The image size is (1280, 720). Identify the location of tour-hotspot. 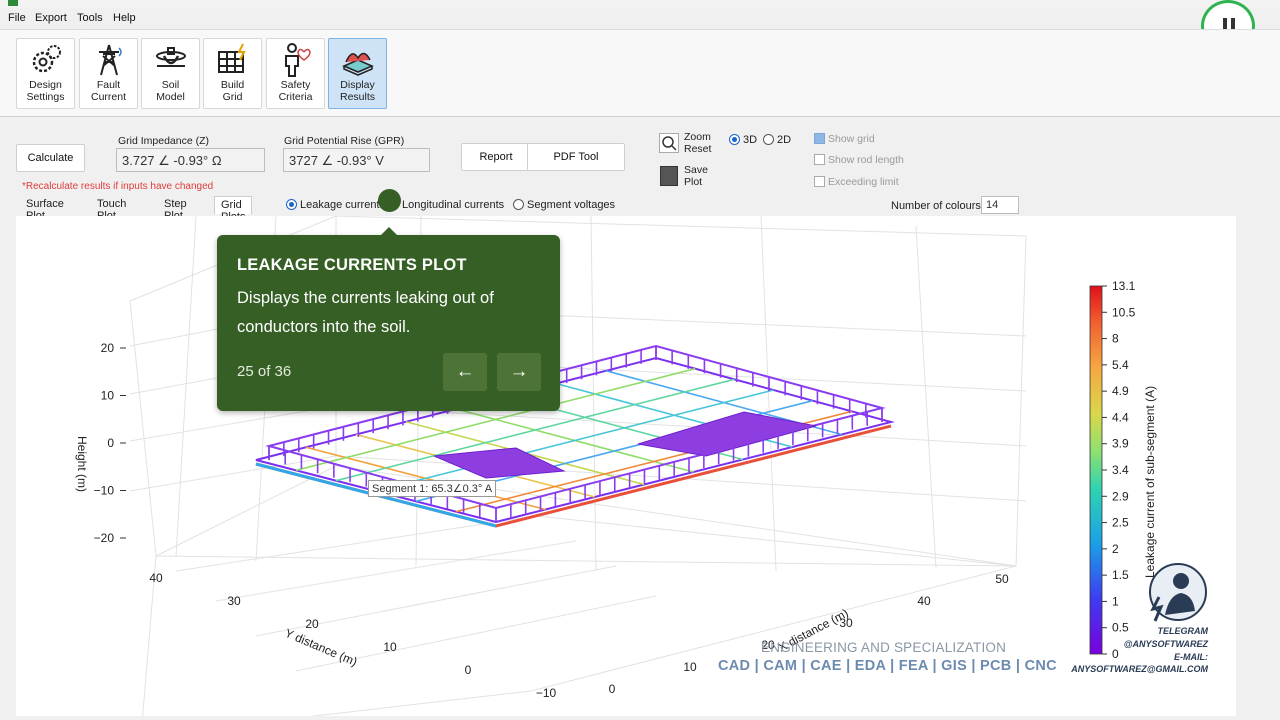
(389, 200).